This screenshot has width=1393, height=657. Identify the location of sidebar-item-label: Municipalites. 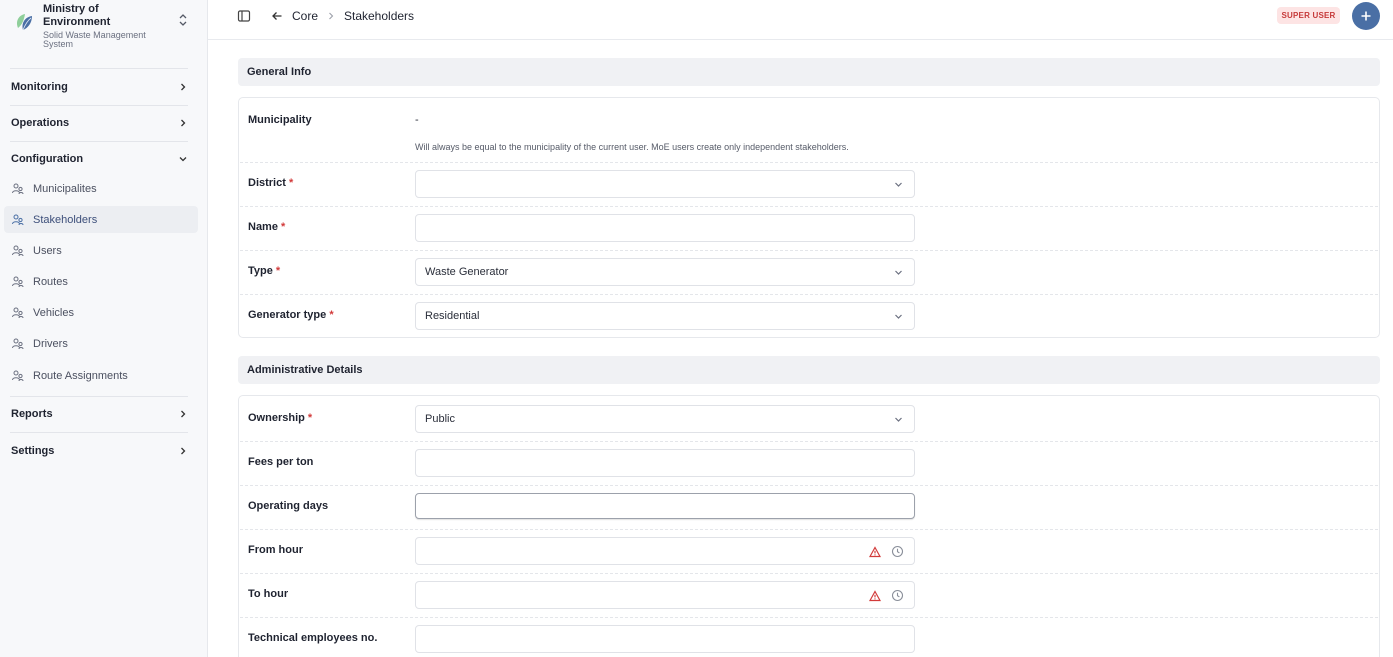
(65, 188).